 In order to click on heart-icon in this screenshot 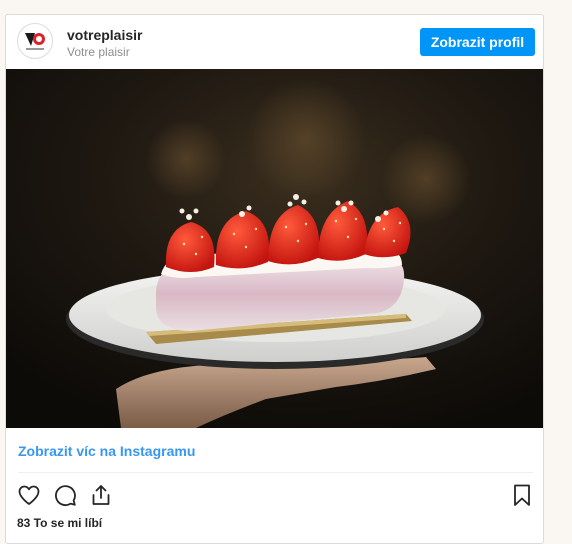, I will do `click(29, 495)`.